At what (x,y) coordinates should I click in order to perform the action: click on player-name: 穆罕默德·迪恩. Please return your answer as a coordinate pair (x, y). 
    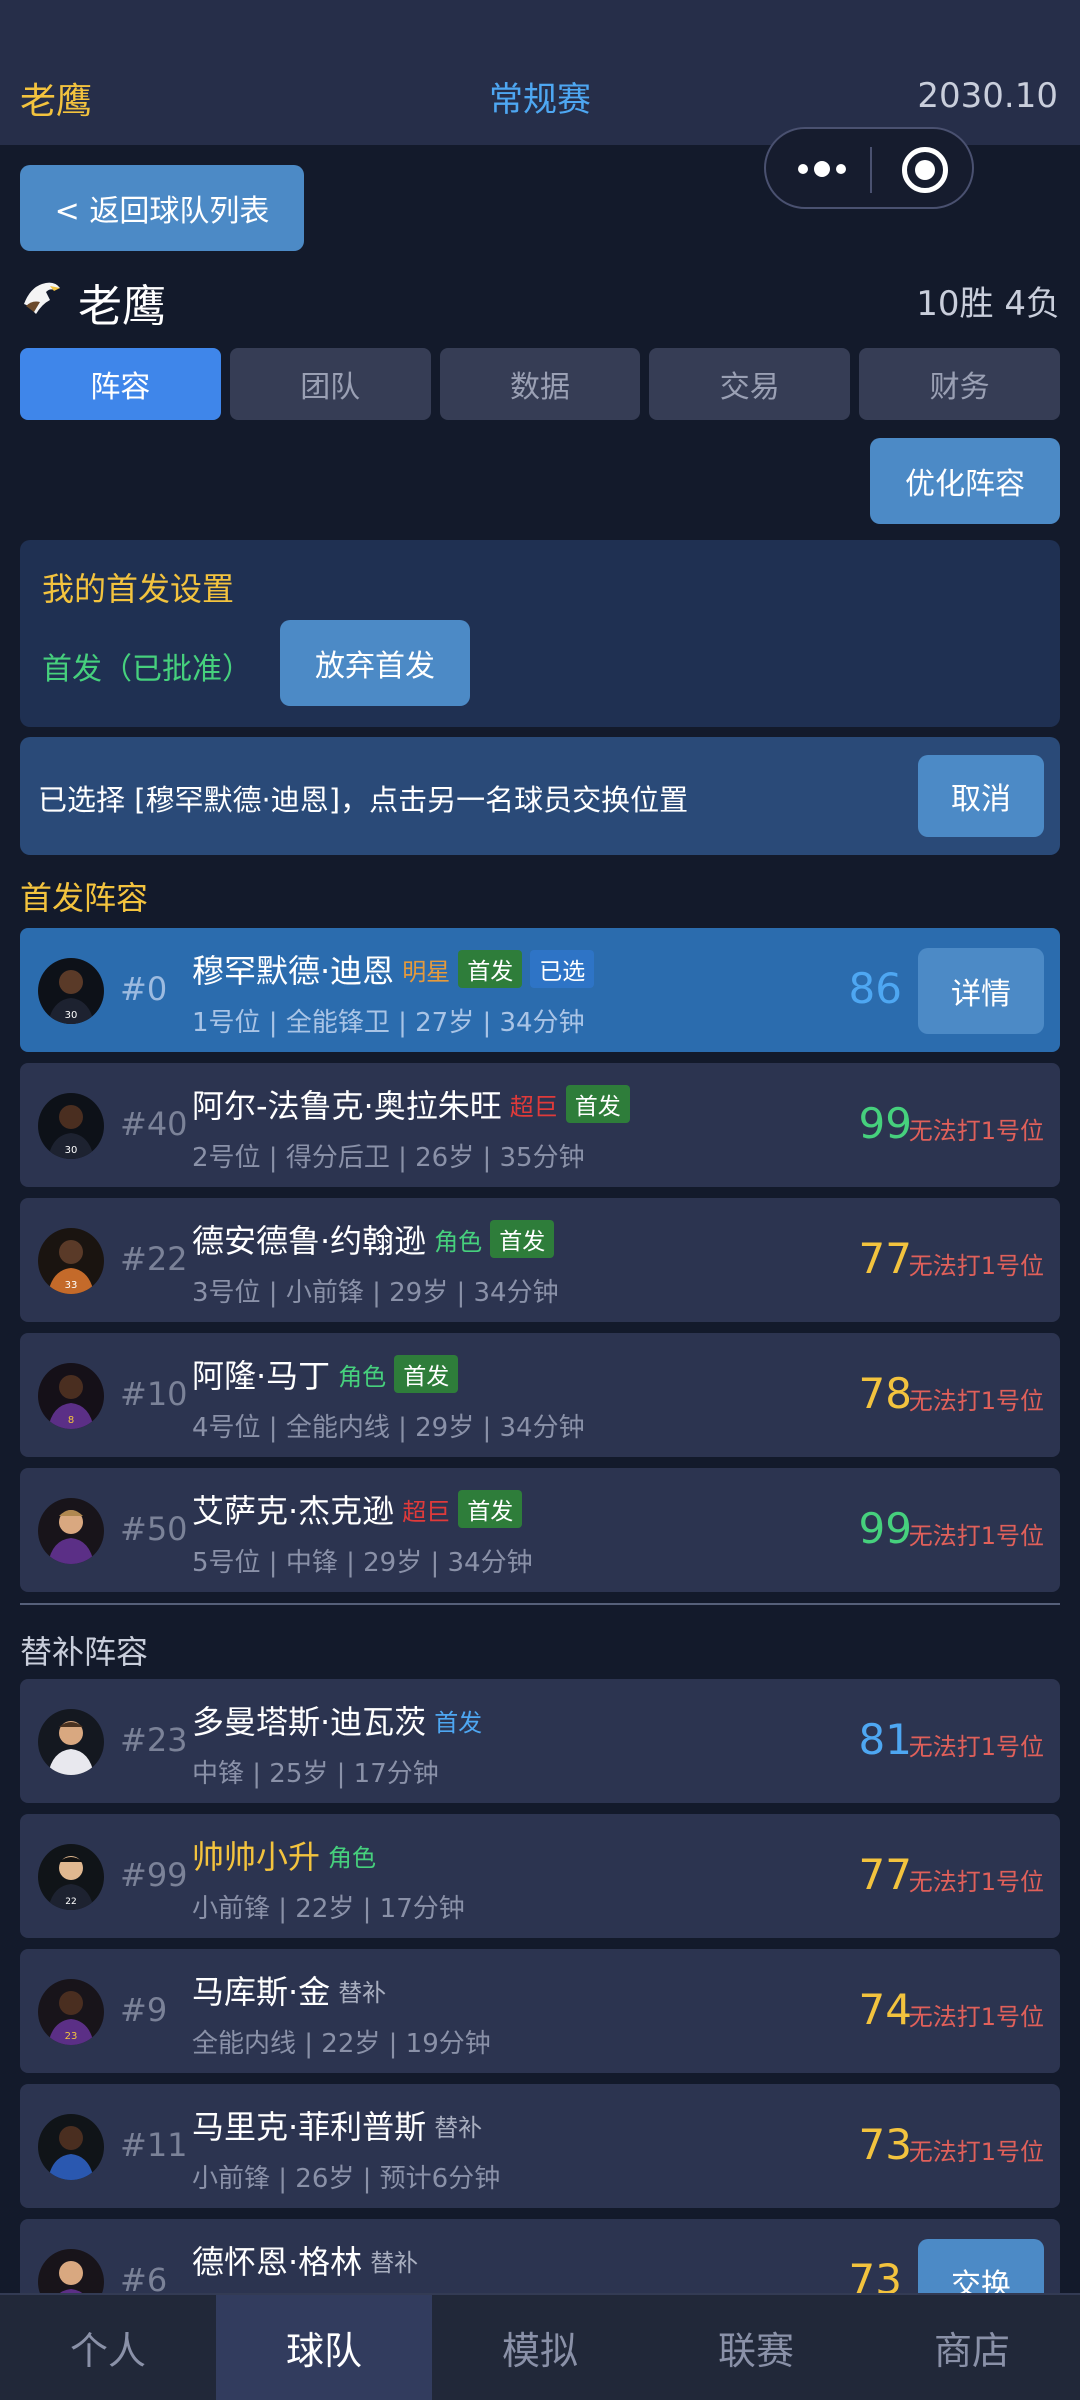
    Looking at the image, I should click on (293, 971).